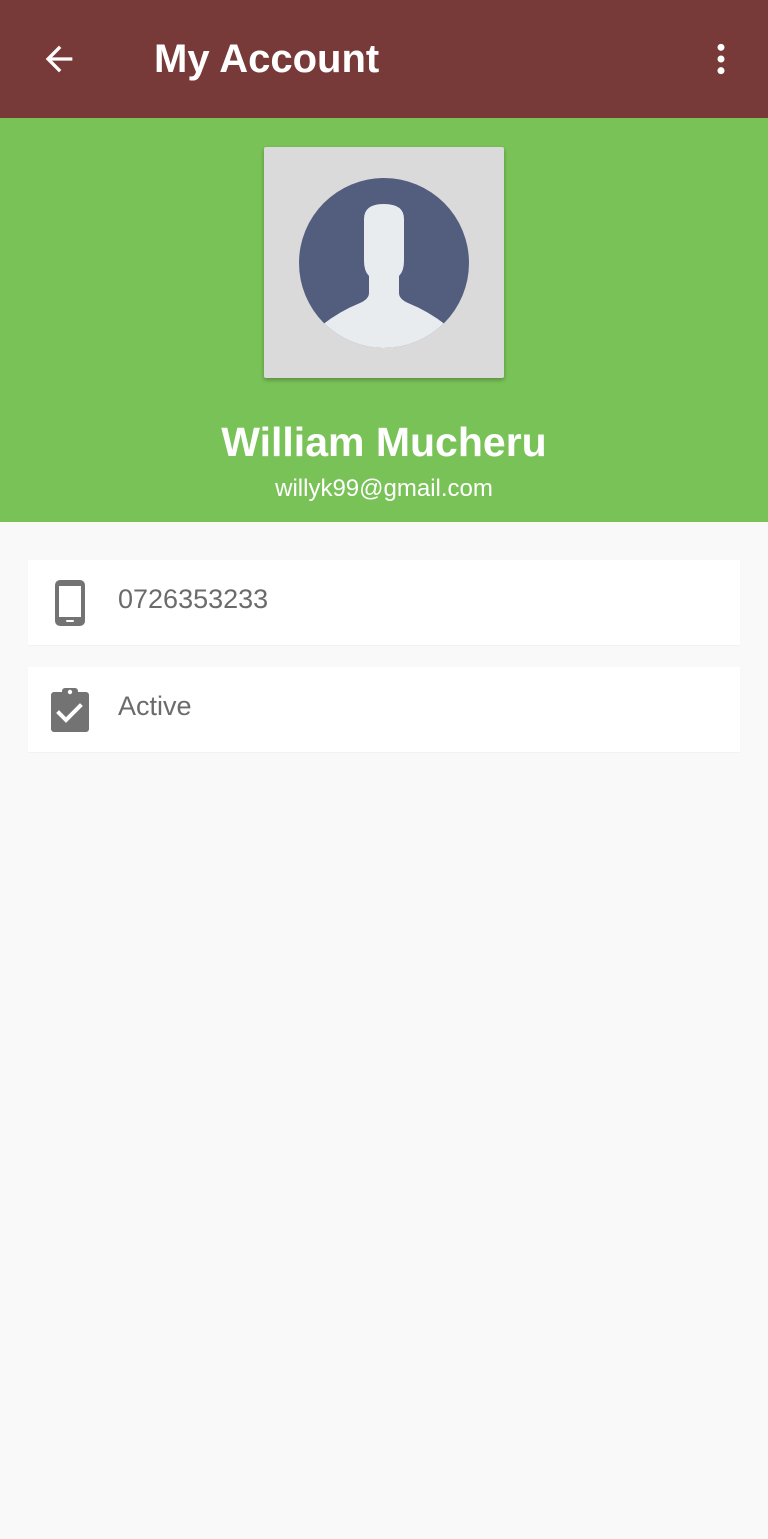 The width and height of the screenshot is (768, 1539). What do you see at coordinates (384, 602) in the screenshot?
I see `phone-card: 0726353233` at bounding box center [384, 602].